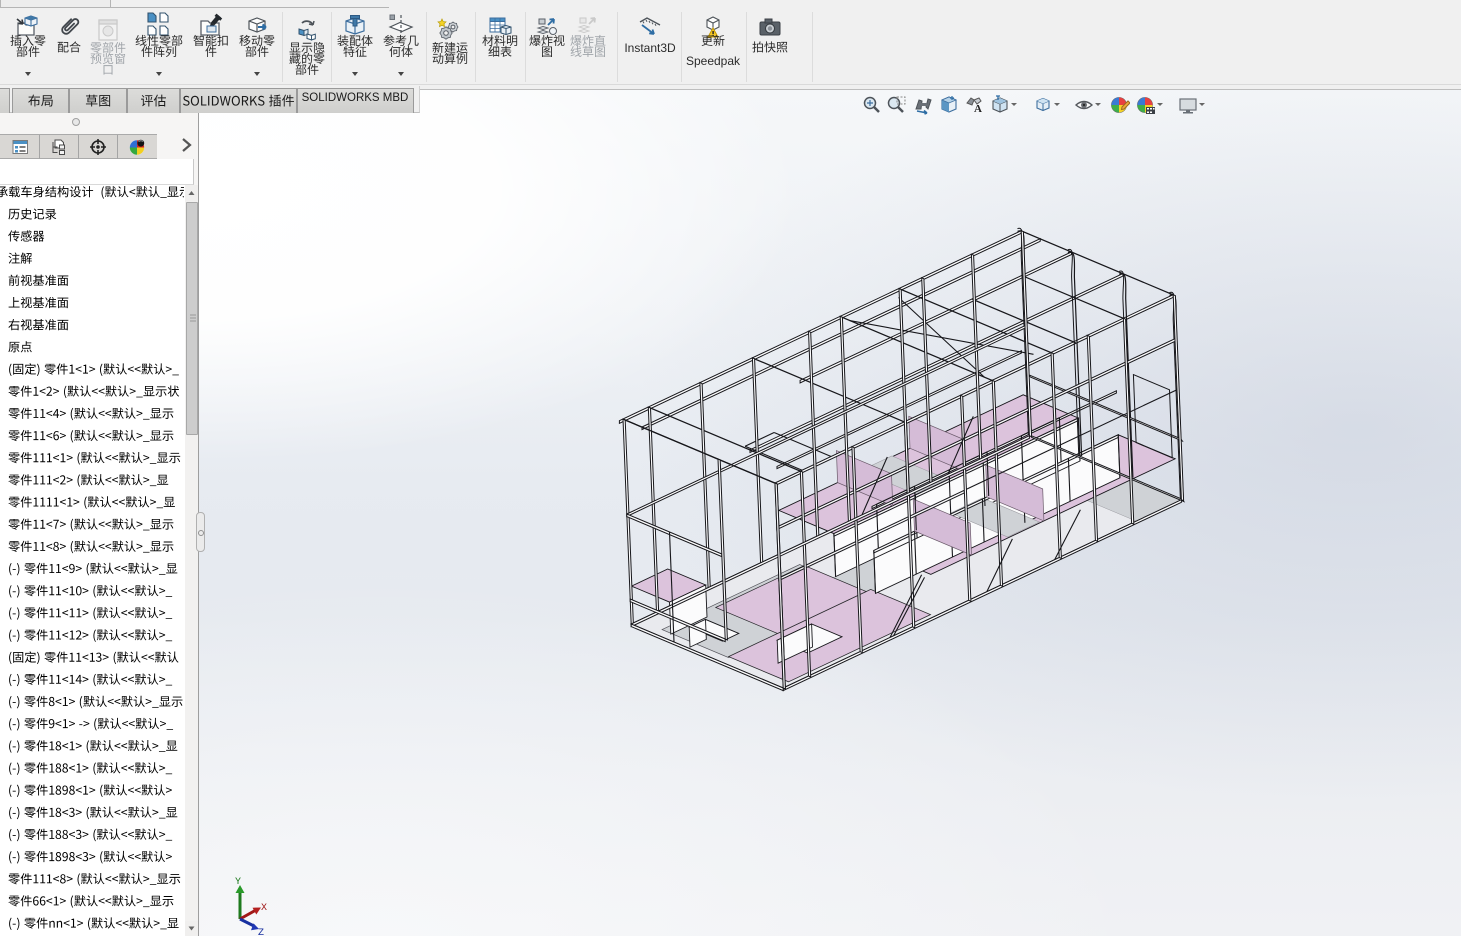 This screenshot has width=1461, height=936. Describe the element at coordinates (261, 932) in the screenshot. I see `svg-text: Z` at that location.